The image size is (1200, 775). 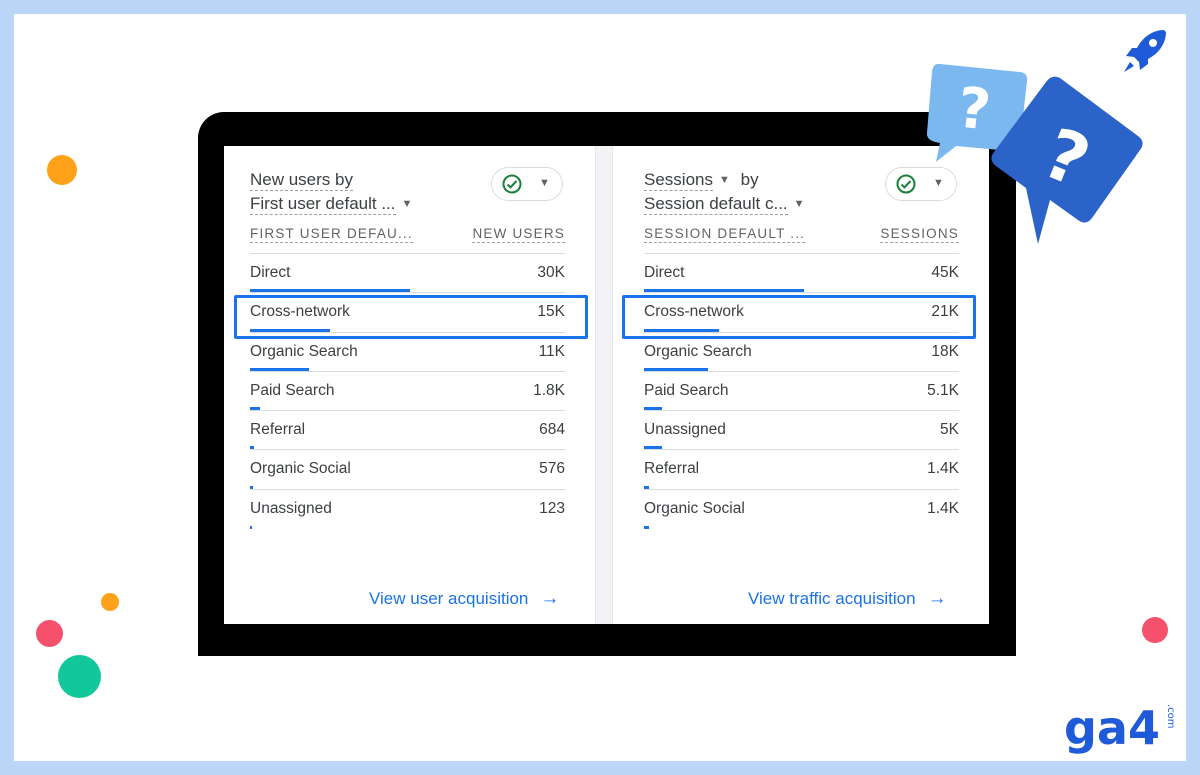 What do you see at coordinates (949, 430) in the screenshot?
I see `row-value: 5K` at bounding box center [949, 430].